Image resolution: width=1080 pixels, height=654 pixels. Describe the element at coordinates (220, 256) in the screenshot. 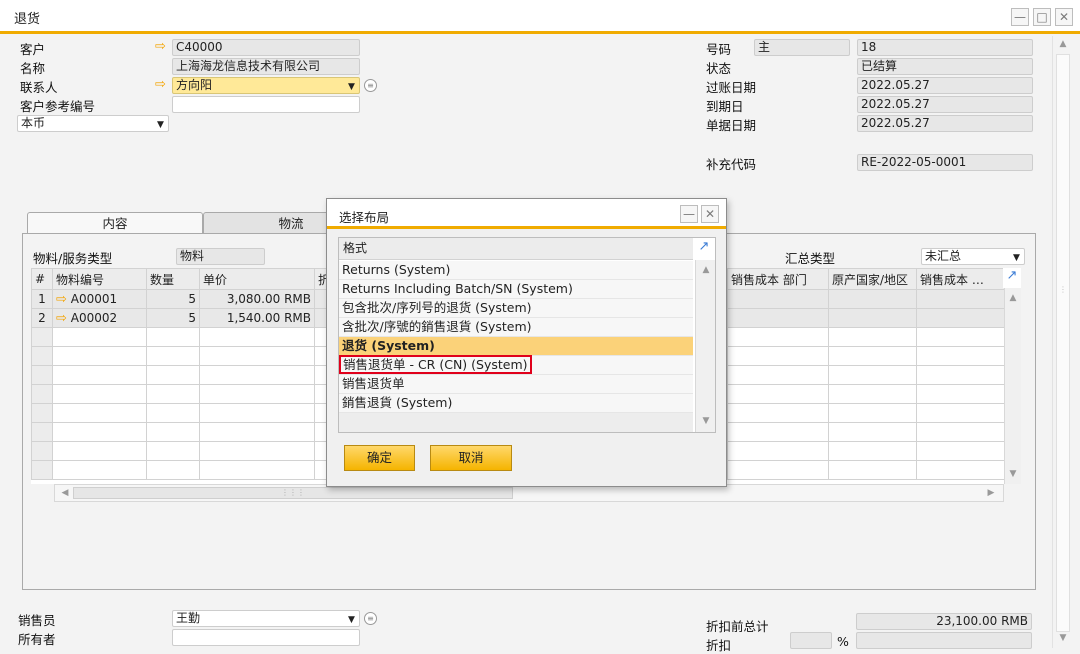

I see `item-type-select: 物料` at that location.